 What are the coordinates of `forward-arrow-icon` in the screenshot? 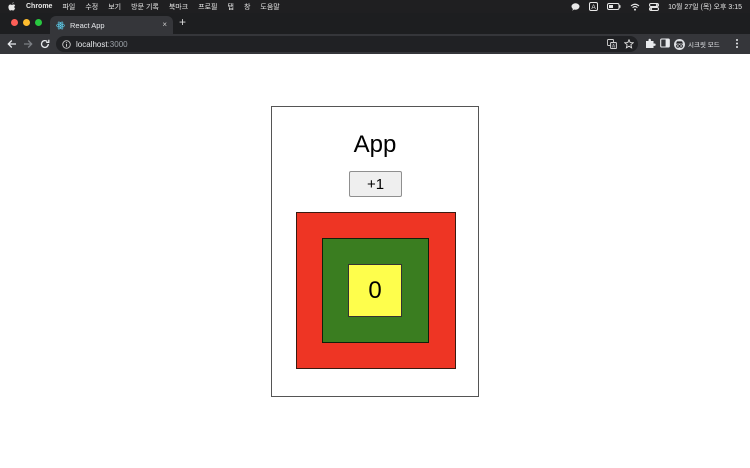 It's located at (28, 44).